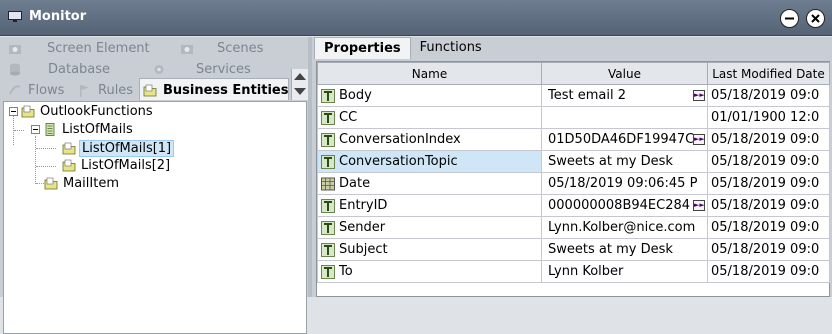 This screenshot has height=334, width=832. I want to click on nav-label: Flows, so click(46, 90).